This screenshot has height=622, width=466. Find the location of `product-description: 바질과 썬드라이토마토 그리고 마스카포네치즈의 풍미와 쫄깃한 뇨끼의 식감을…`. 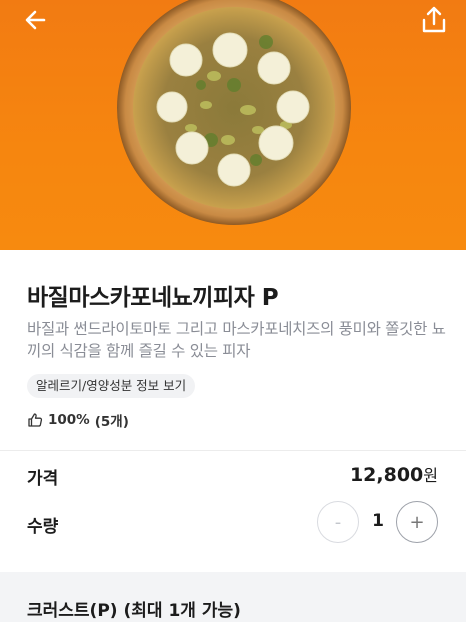

product-description: 바질과 썬드라이토마토 그리고 마스카포네치즈의 풍미와 쫄깃한 뇨끼의 식감을… is located at coordinates (236, 340).